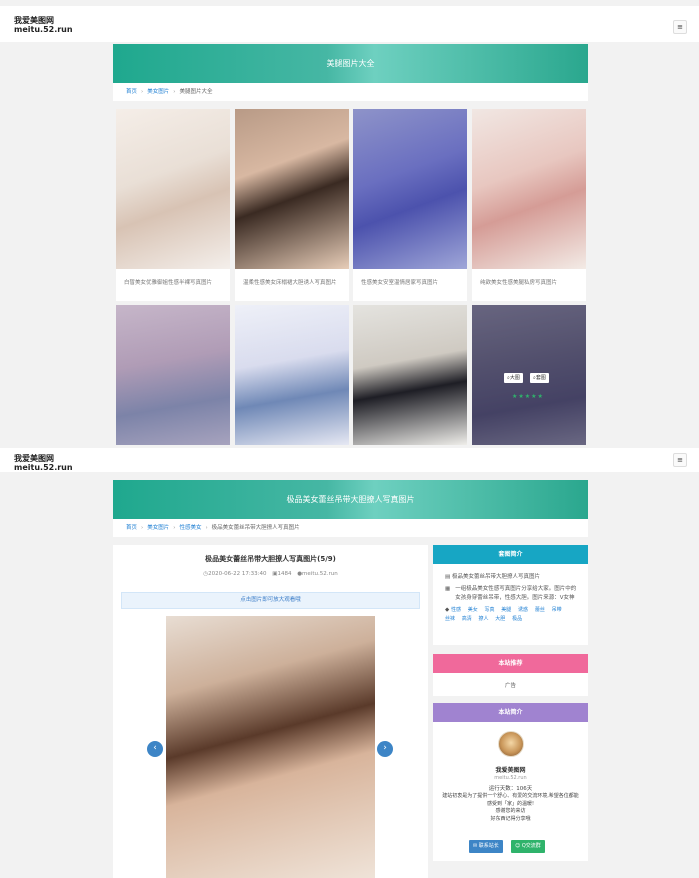 This screenshot has height=878, width=699. I want to click on qq-group-button: ☺ Q交流群, so click(528, 846).